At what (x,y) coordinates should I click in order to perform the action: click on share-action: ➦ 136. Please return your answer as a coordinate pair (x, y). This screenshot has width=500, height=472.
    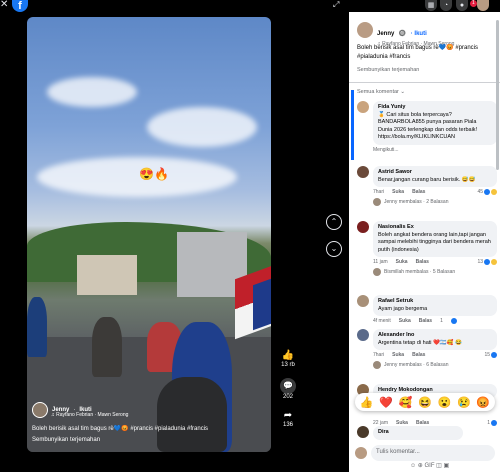
    Looking at the image, I should click on (288, 419).